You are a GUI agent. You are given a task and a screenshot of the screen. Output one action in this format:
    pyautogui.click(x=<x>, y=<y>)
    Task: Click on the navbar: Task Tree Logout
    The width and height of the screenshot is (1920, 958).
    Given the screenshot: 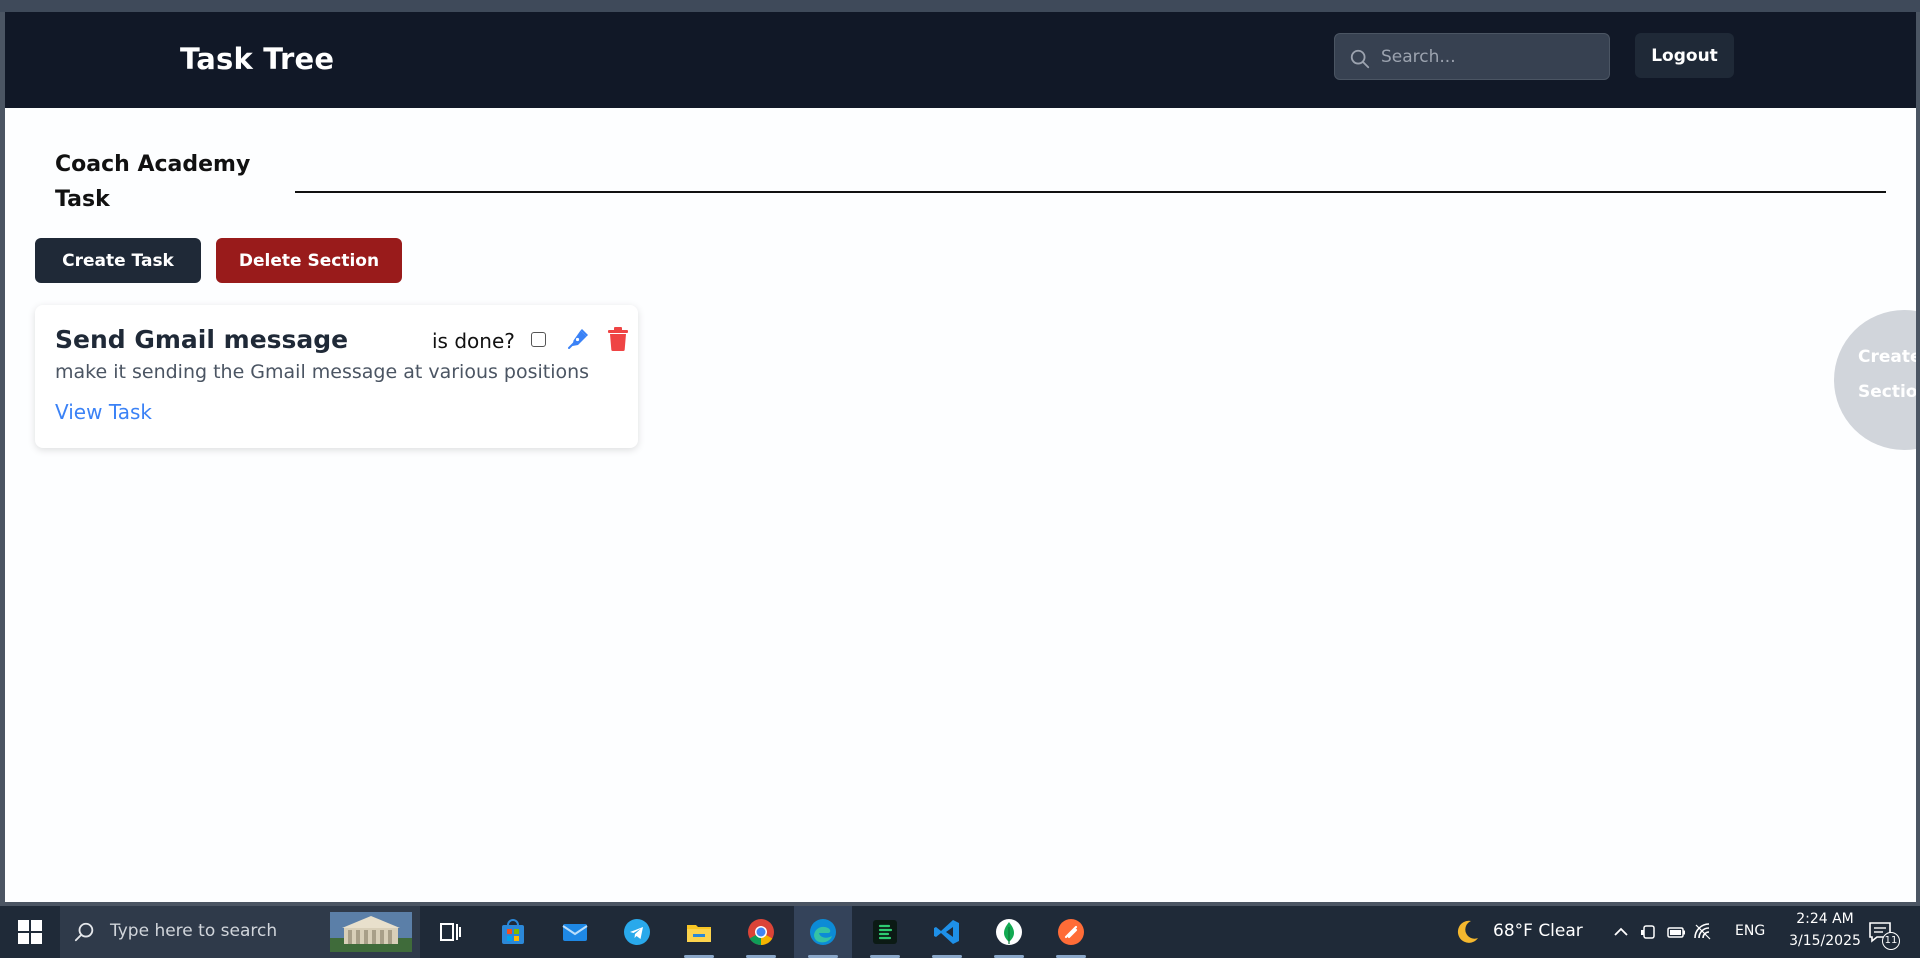 What is the action you would take?
    pyautogui.click(x=960, y=60)
    